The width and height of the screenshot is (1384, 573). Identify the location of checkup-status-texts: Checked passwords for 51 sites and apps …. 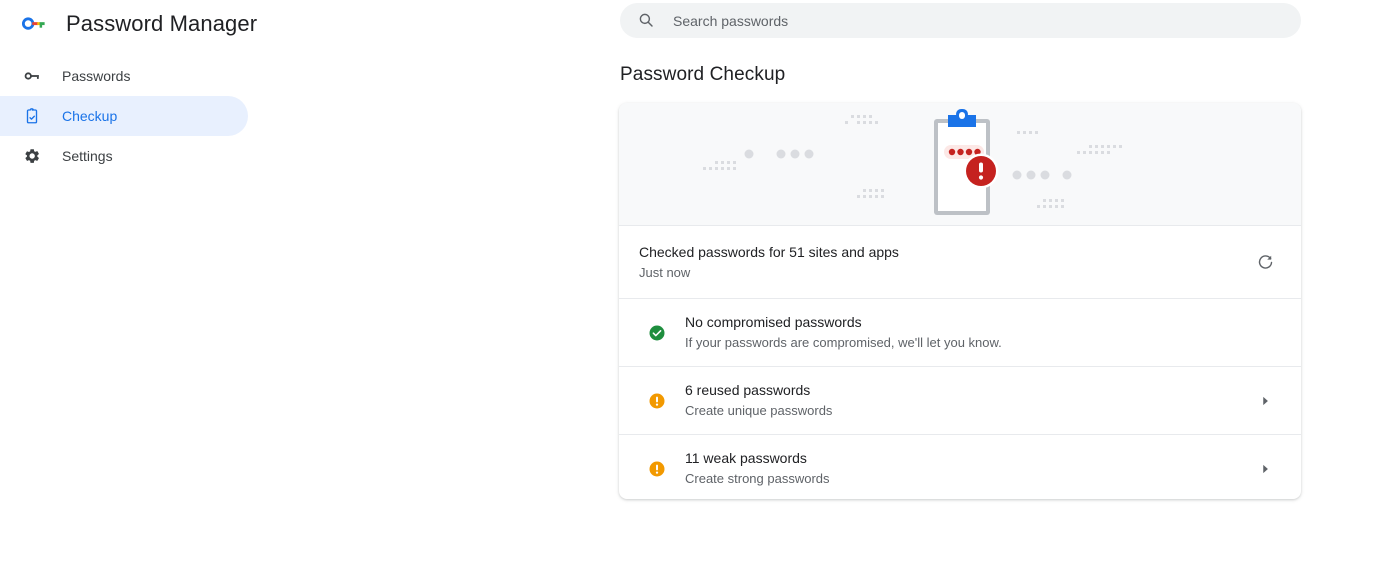
(946, 262).